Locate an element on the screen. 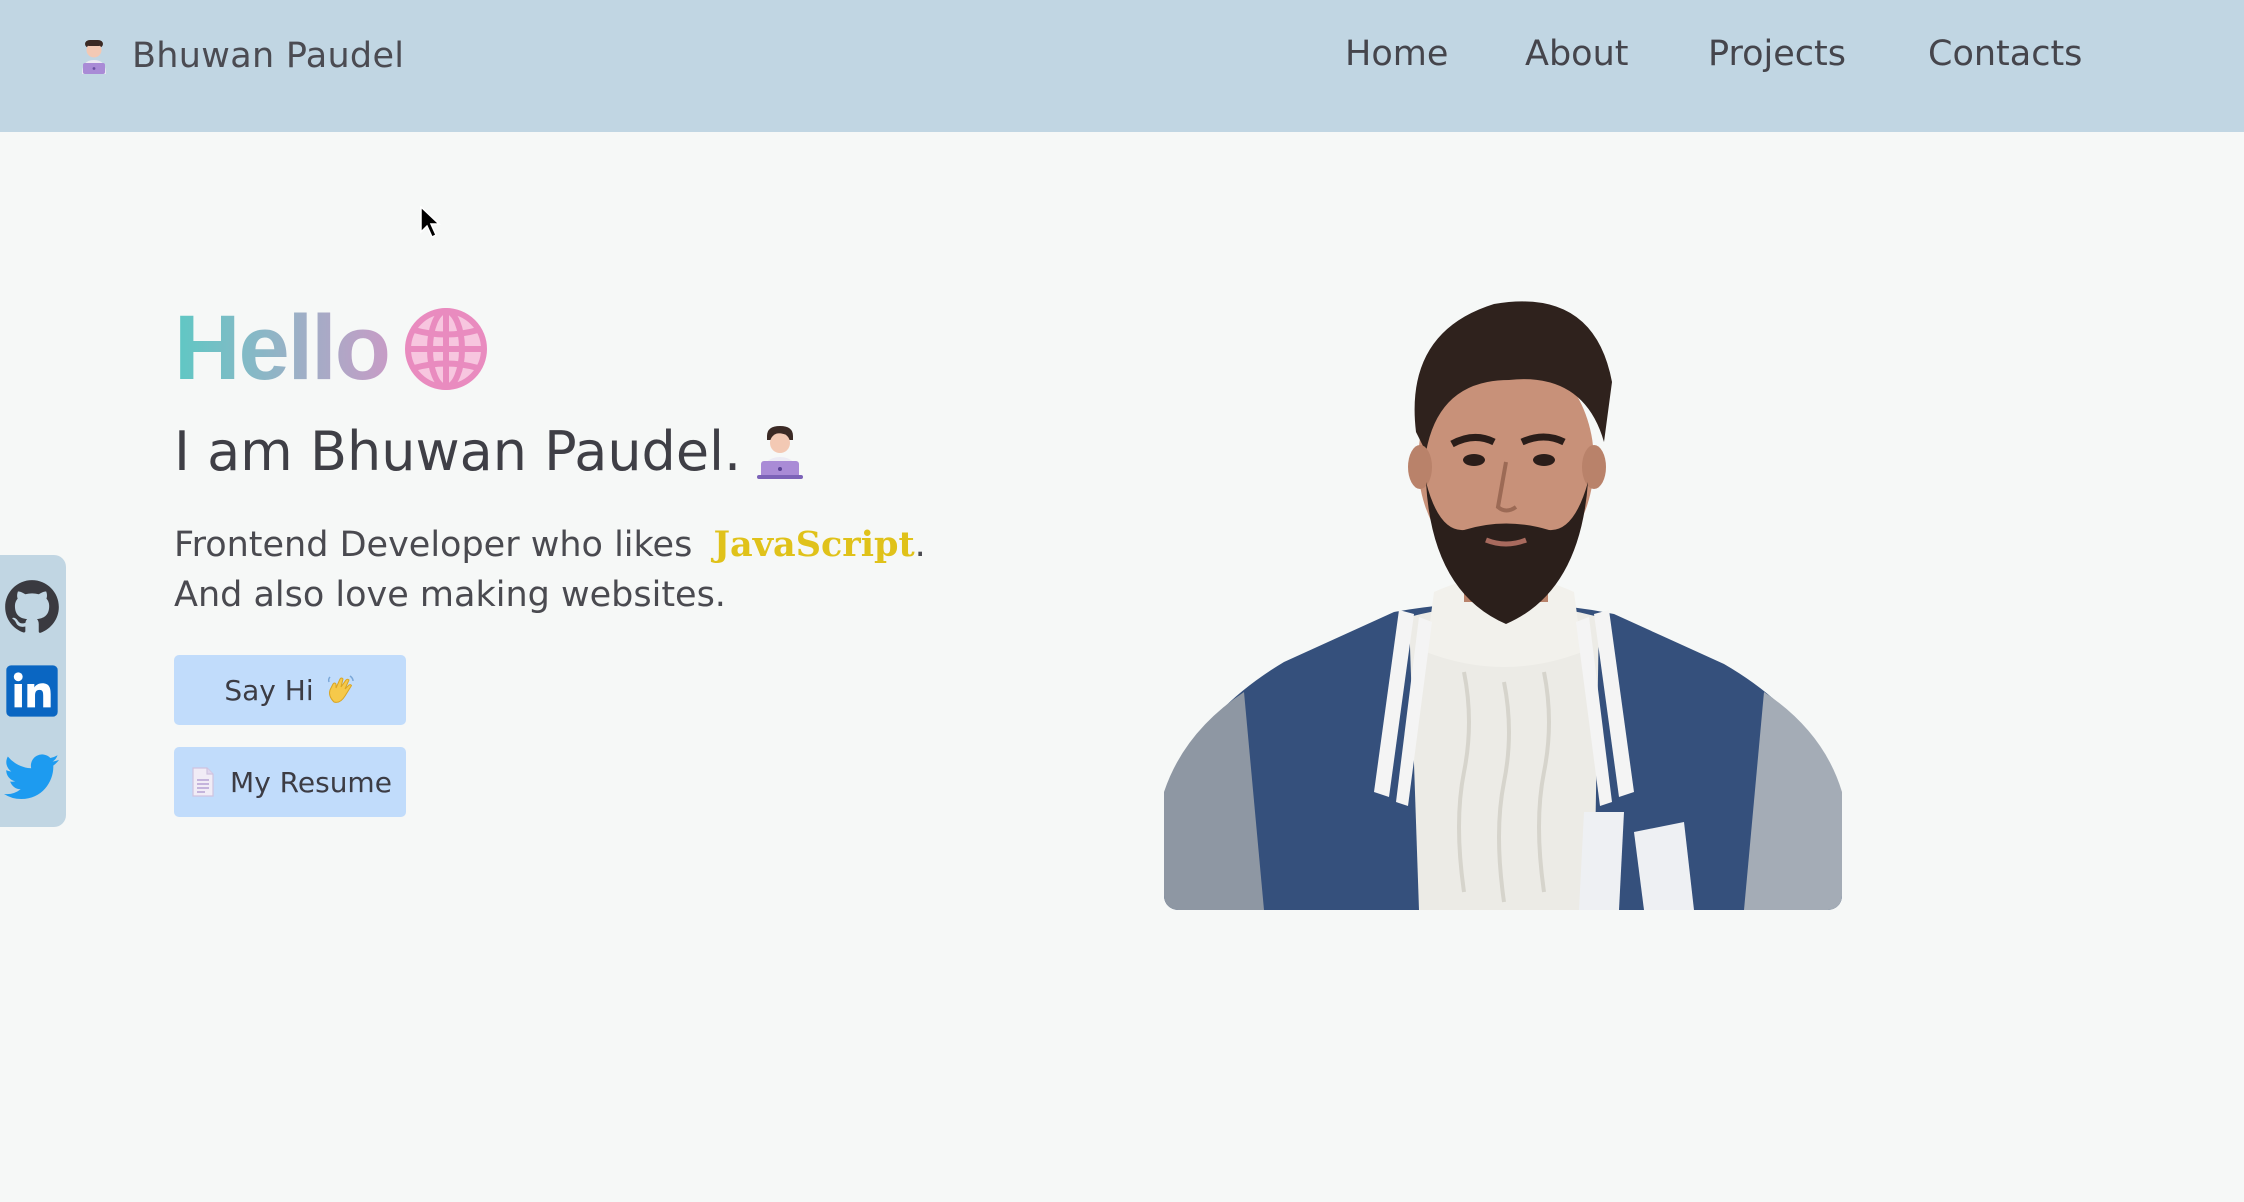 The height and width of the screenshot is (1202, 2244). social-sidebar is located at coordinates (33, 691).